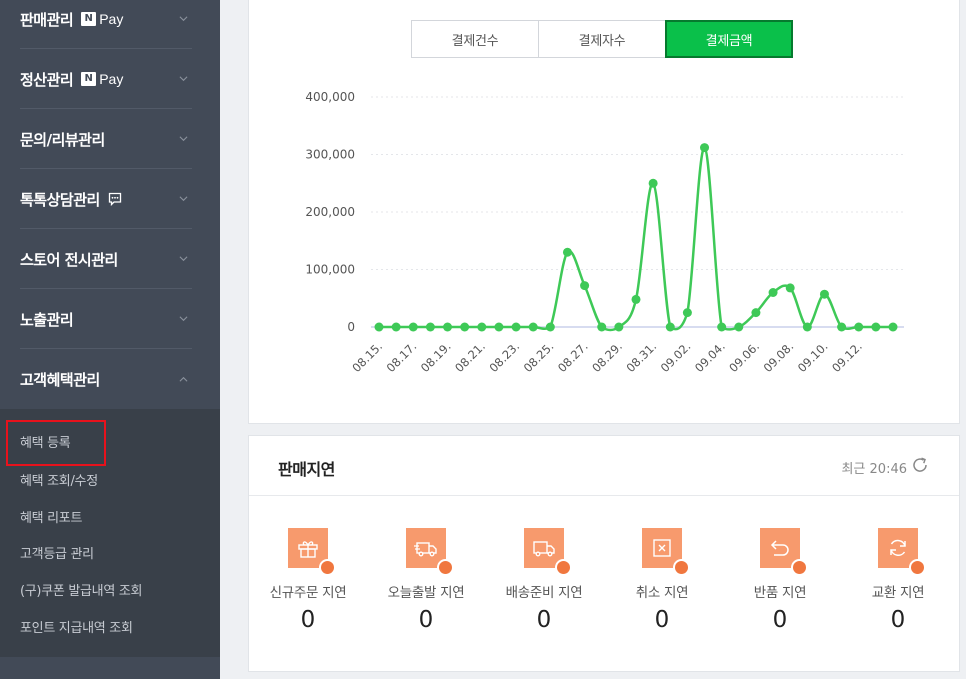 This screenshot has width=966, height=679. Describe the element at coordinates (662, 580) in the screenshot. I see `delay-cancel: 취소 지연 0` at that location.